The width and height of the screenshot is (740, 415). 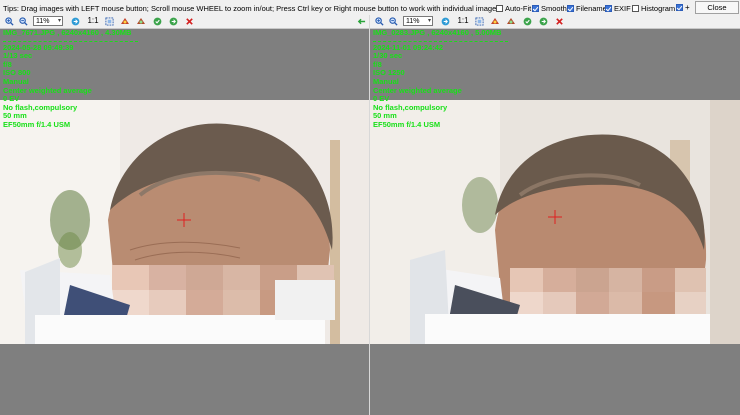 What do you see at coordinates (388, 56) in the screenshot?
I see `exif-line: 1/30 sec` at bounding box center [388, 56].